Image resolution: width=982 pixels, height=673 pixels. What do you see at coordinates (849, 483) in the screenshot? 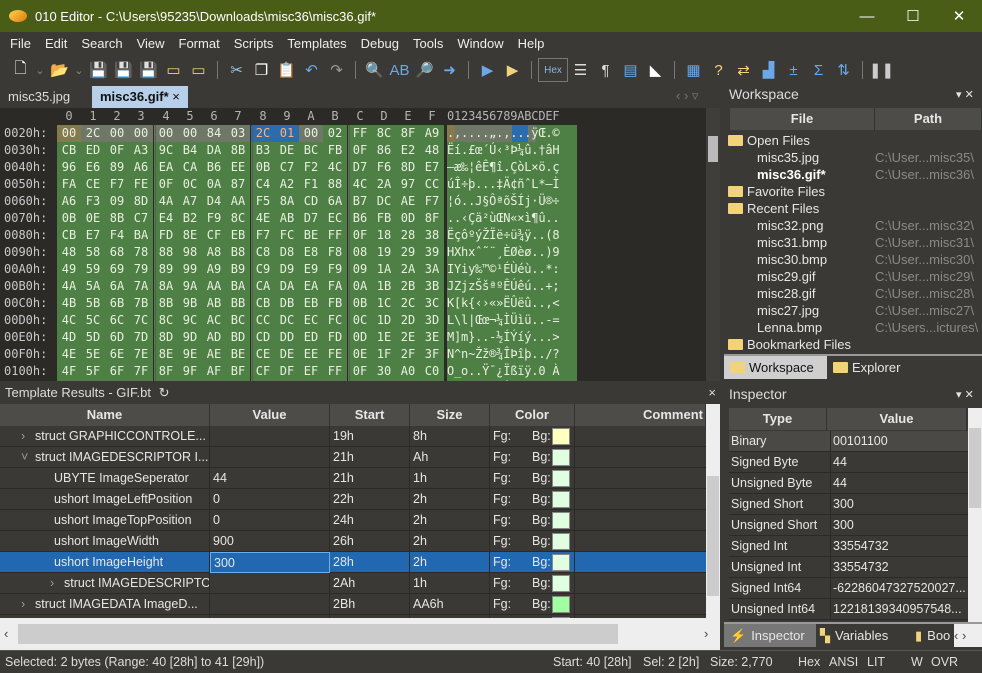
I see `inspector-row: Unsigned Byte 44` at bounding box center [849, 483].